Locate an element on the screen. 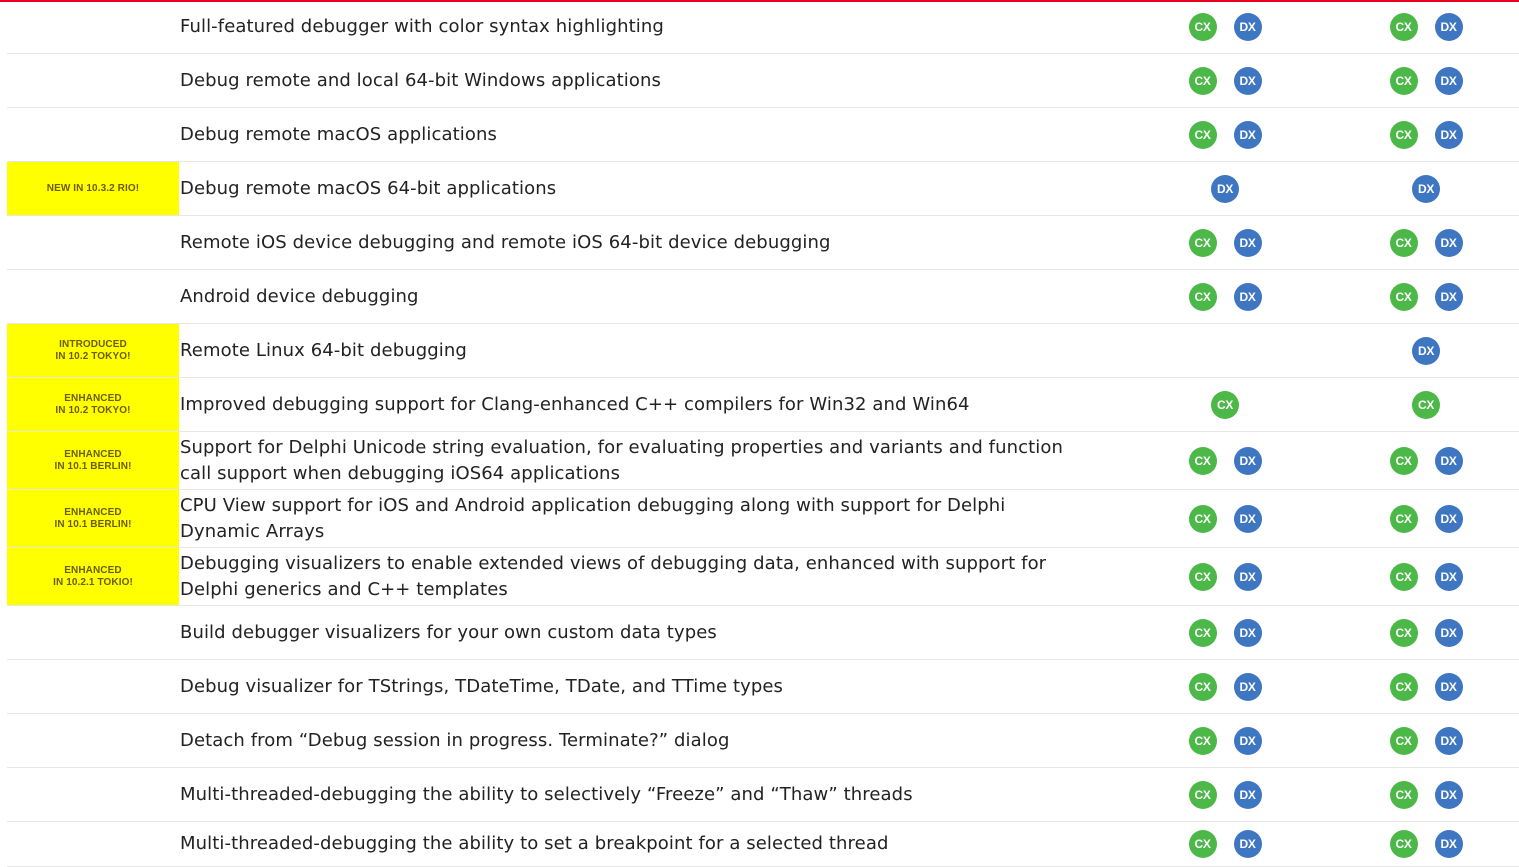 This screenshot has width=1519, height=867. table-row: Android device debugging CX DX CX DX is located at coordinates (759, 297).